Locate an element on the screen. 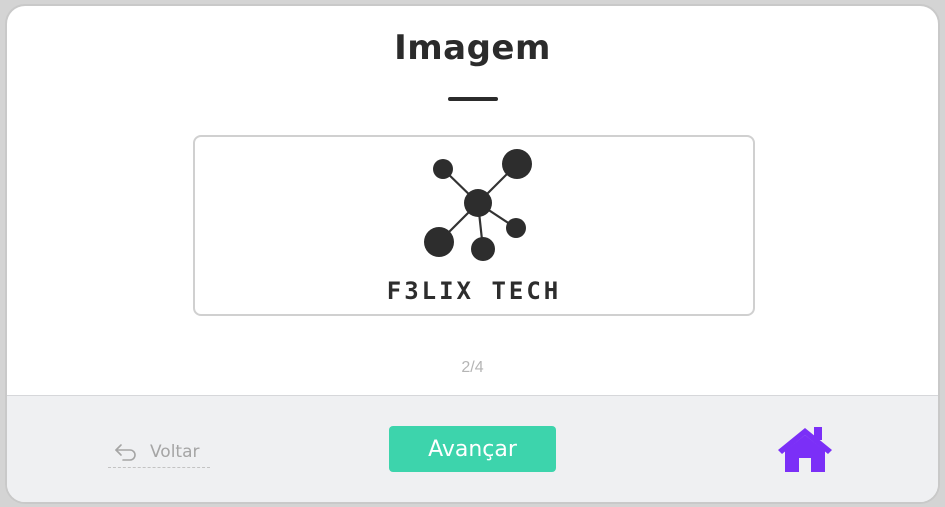 The height and width of the screenshot is (507, 945). next-button: Avançar is located at coordinates (472, 449).